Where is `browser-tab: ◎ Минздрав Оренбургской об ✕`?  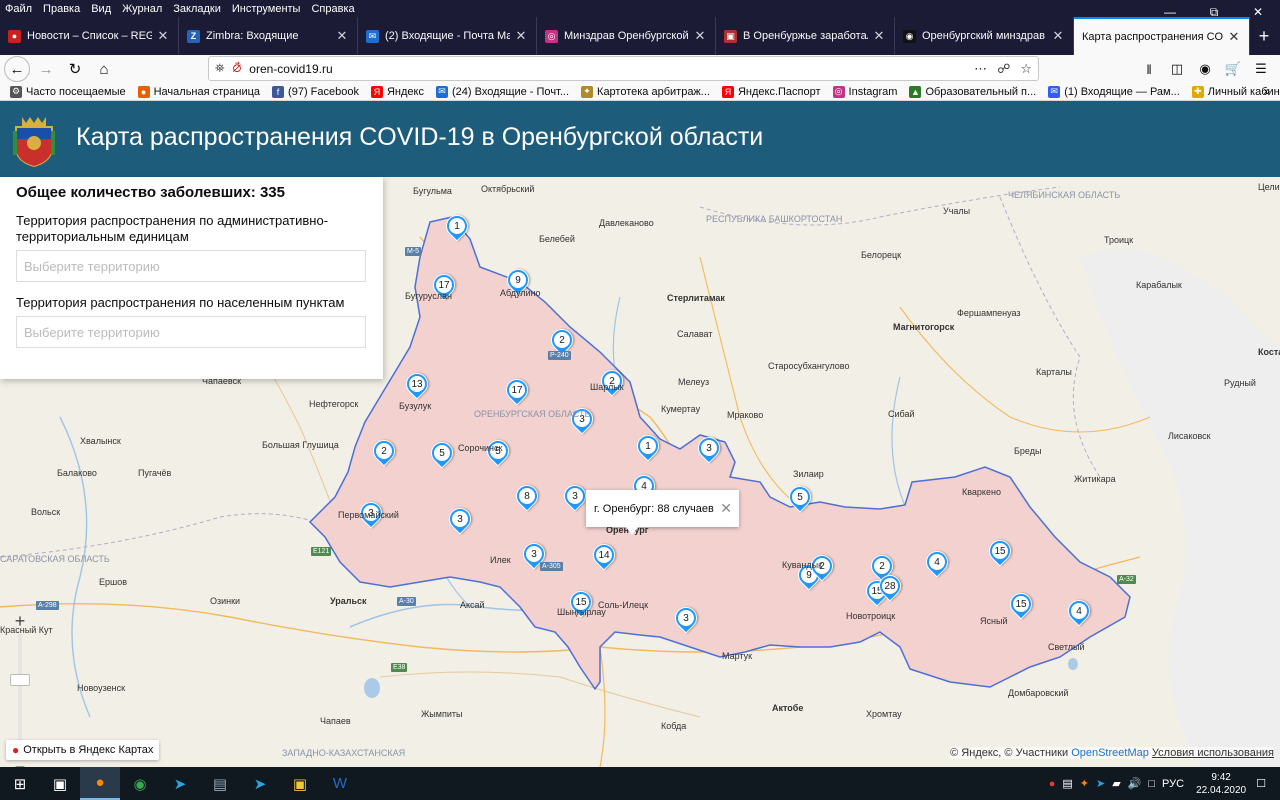 browser-tab: ◎ Минздрав Оренбургской об ✕ is located at coordinates (626, 36).